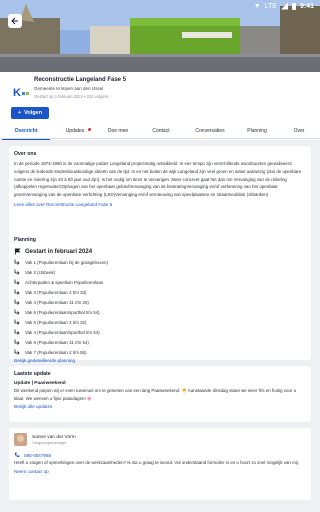  Describe the element at coordinates (160, 360) in the screenshot. I see `planning-details-link: Bekijk gedetailleerde planning` at that location.